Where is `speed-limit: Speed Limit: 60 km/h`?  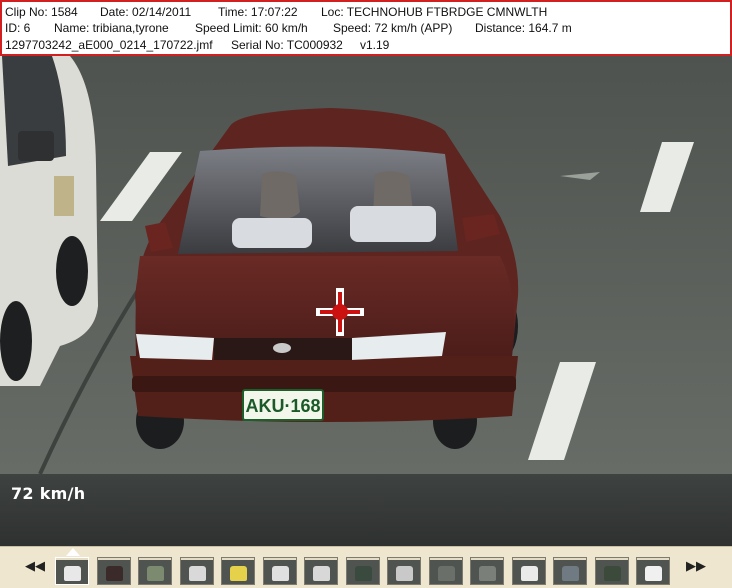
speed-limit: Speed Limit: 60 km/h is located at coordinates (251, 28).